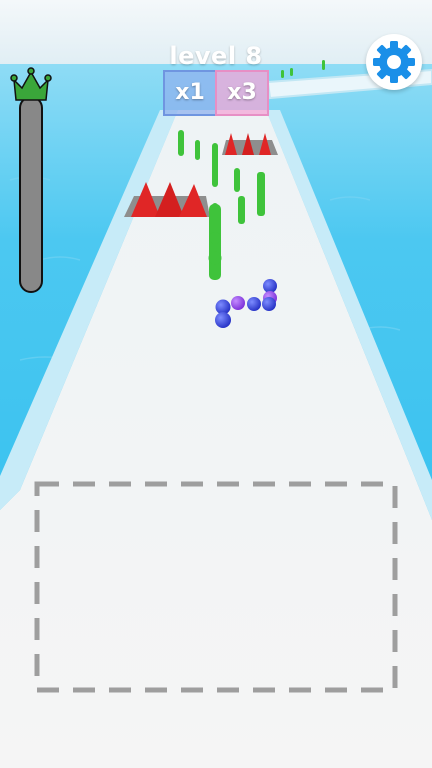  I want to click on multiplier-gate-x3, so click(242, 93).